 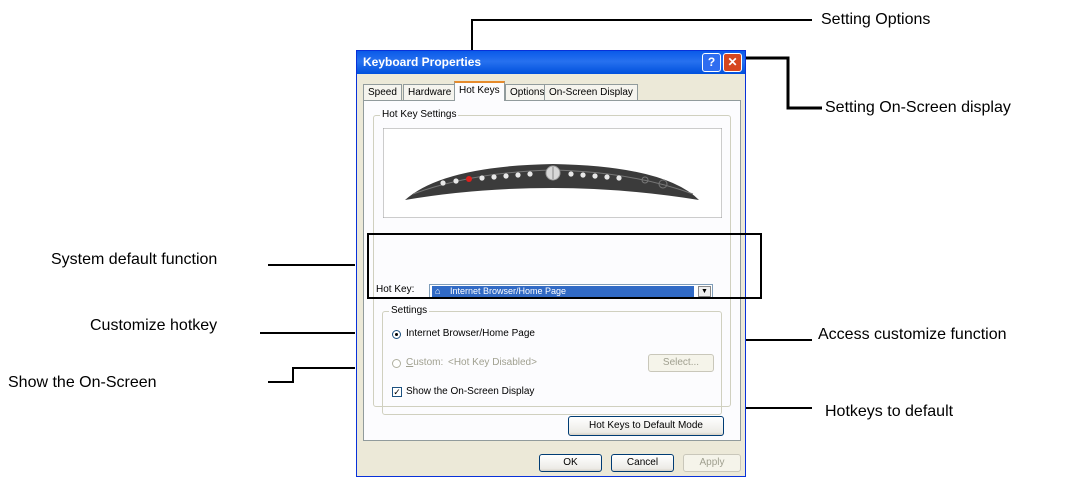 I want to click on custom-label: Custom:, so click(x=425, y=362).